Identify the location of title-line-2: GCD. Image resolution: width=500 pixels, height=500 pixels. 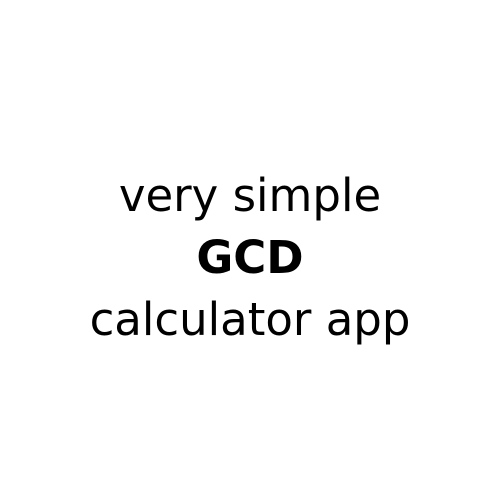
(250, 257).